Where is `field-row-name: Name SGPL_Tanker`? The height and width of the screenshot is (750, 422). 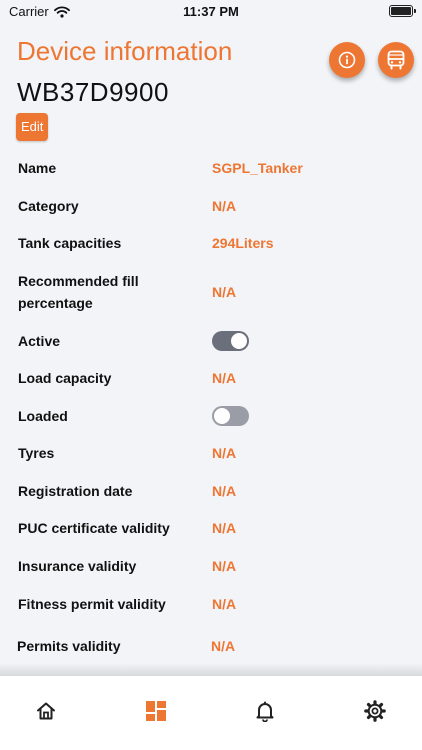 field-row-name: Name SGPL_Tanker is located at coordinates (213, 168).